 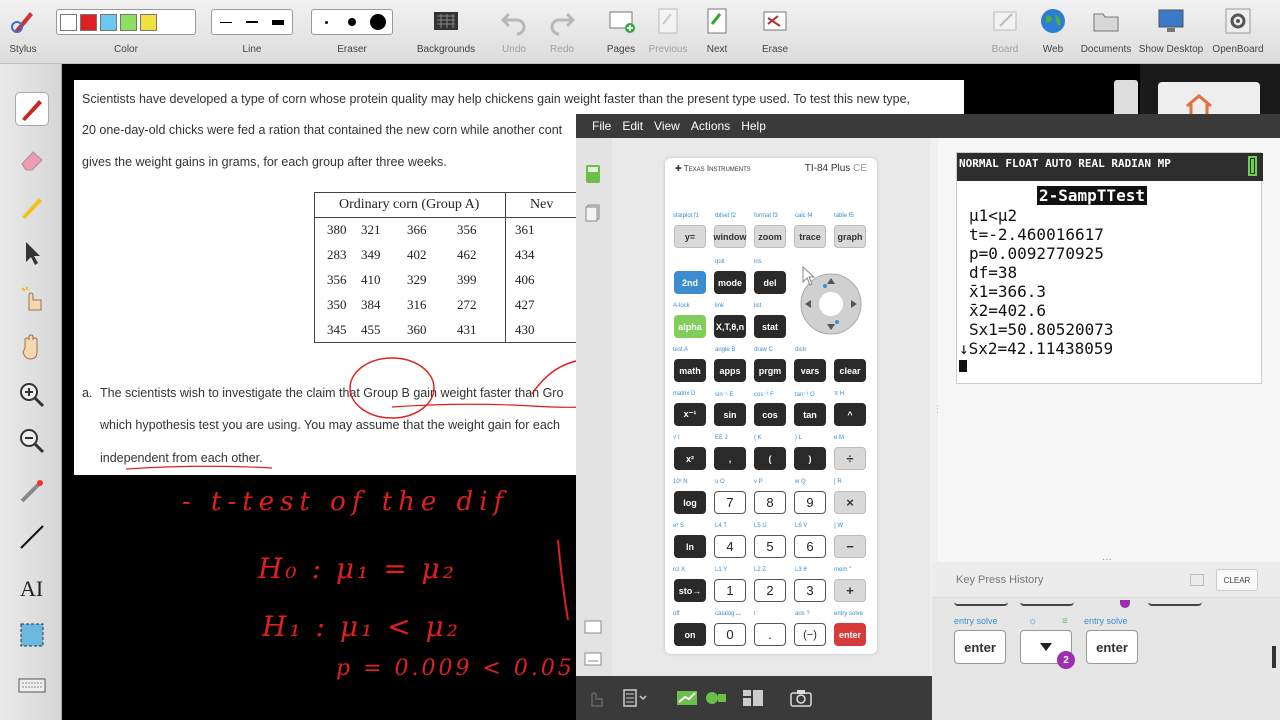 I want to click on key-2nd: 2nd, so click(x=690, y=282).